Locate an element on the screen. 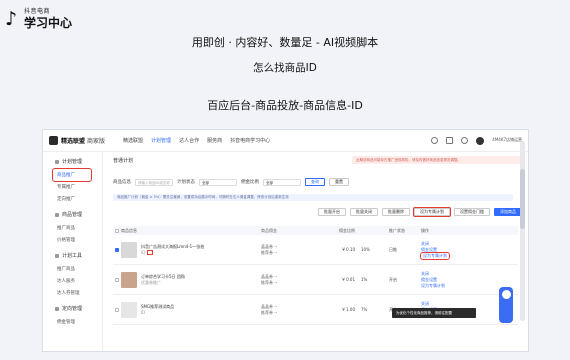  select-all-checkbox is located at coordinates (117, 230).